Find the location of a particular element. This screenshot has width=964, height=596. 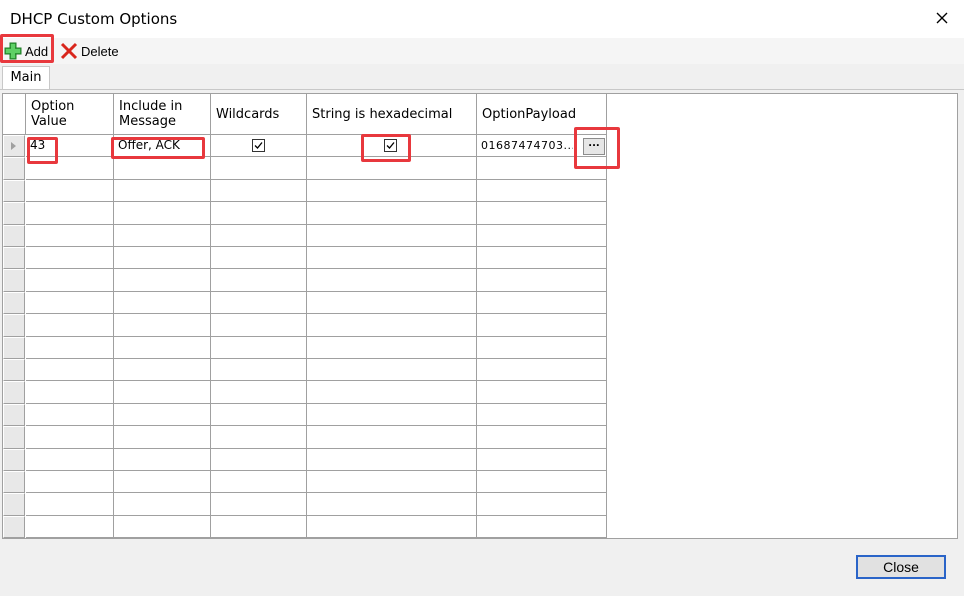

close-button: Close is located at coordinates (901, 567).